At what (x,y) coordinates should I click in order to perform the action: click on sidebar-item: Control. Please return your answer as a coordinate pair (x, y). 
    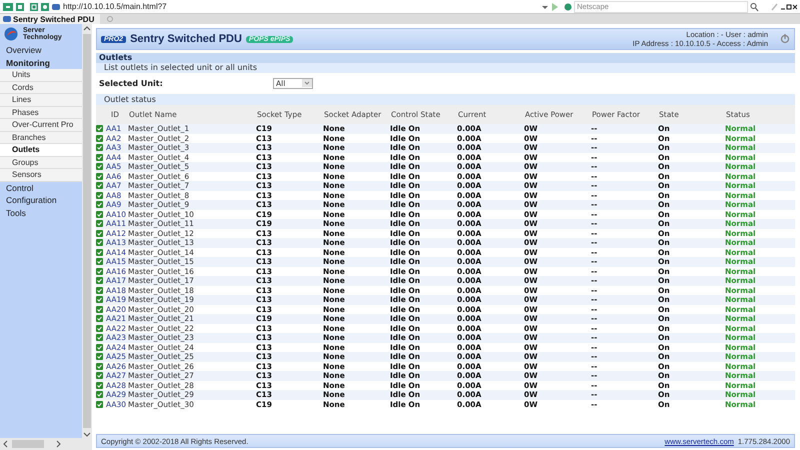
    Looking at the image, I should click on (41, 188).